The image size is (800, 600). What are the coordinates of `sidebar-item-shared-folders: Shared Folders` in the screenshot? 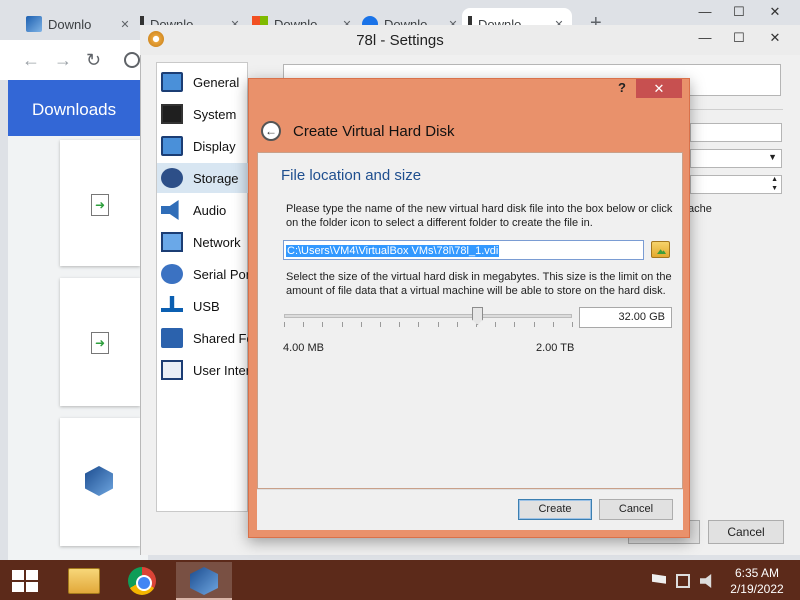 It's located at (202, 338).